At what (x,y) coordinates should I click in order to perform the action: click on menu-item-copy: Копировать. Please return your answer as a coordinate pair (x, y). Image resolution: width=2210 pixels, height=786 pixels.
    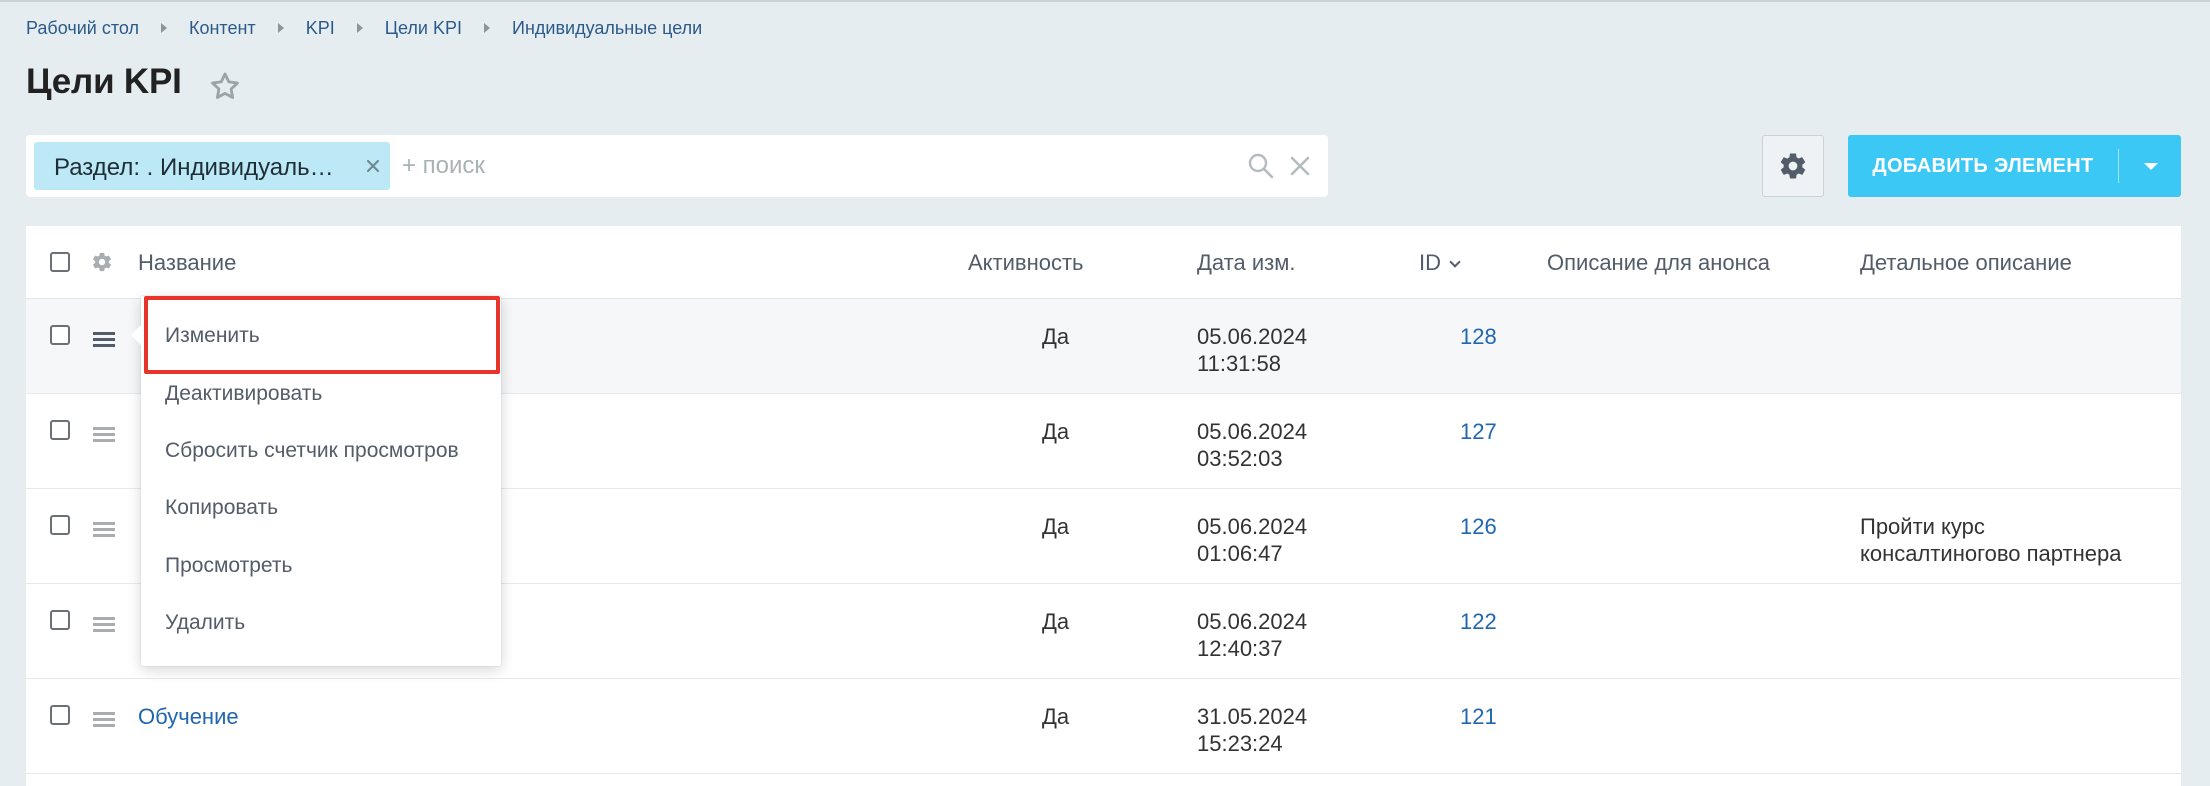
    Looking at the image, I should click on (221, 508).